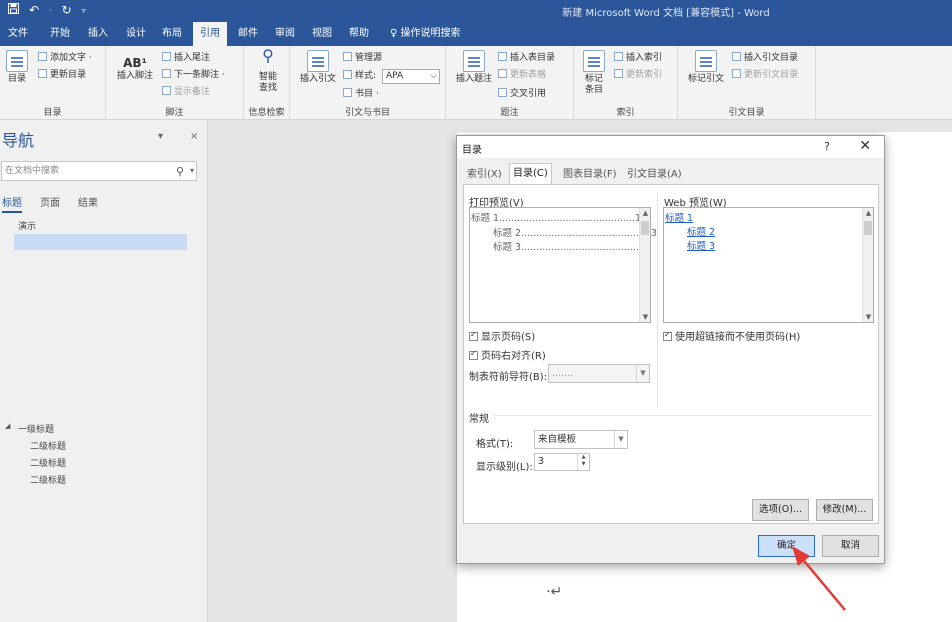  Describe the element at coordinates (50, 203) in the screenshot. I see `nav-tab-pages: 页面` at that location.